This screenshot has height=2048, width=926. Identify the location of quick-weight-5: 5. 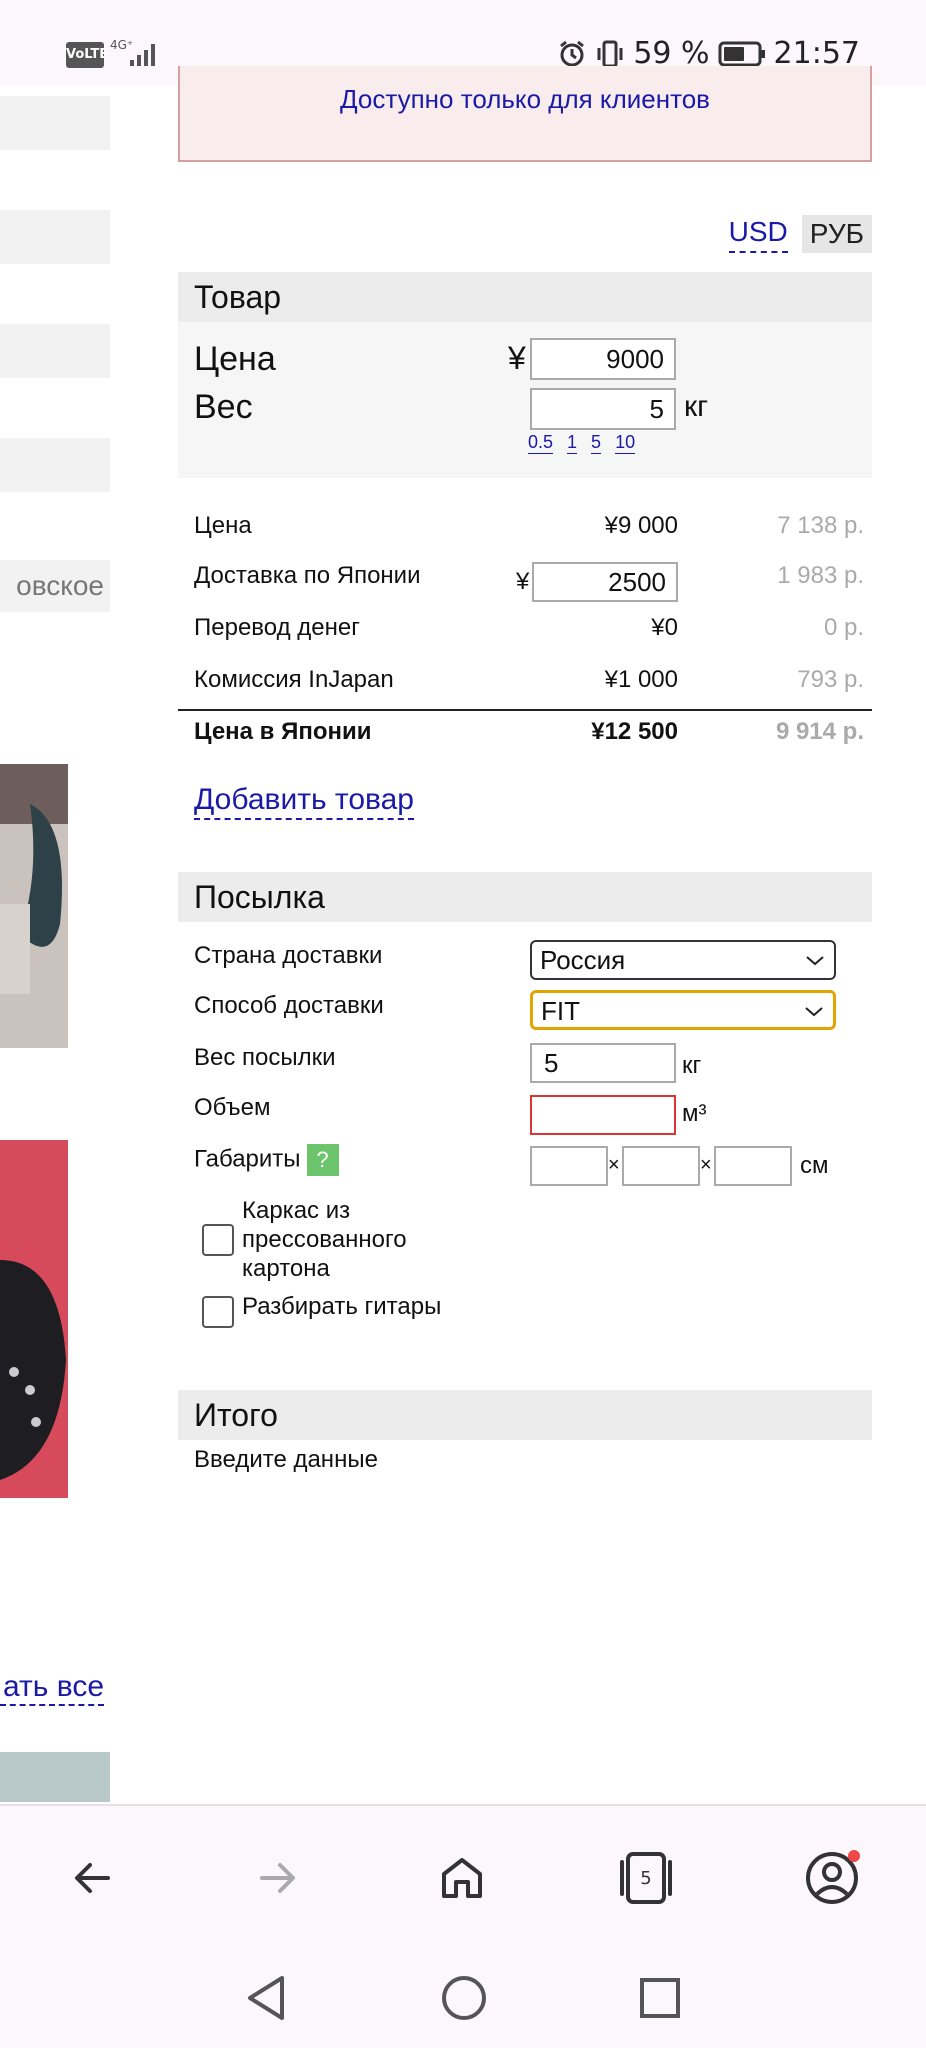
(596, 443).